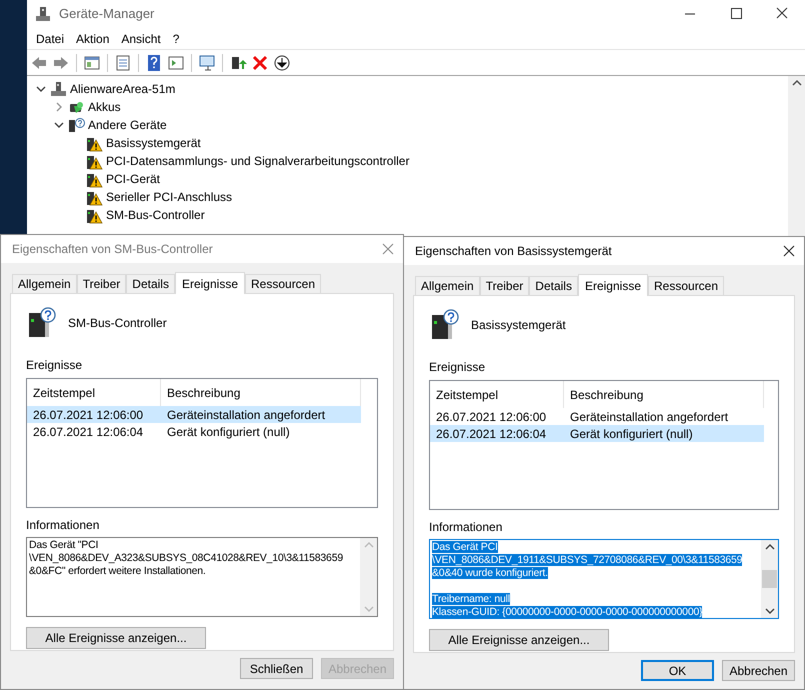  I want to click on info-text-box: Das Gerät "PCI \VEN_8086&DEV_A323&SUBSYS_08C41028&REV_10\3&11583659 &0&FC" erfordert weitere Installationen., so click(202, 577).